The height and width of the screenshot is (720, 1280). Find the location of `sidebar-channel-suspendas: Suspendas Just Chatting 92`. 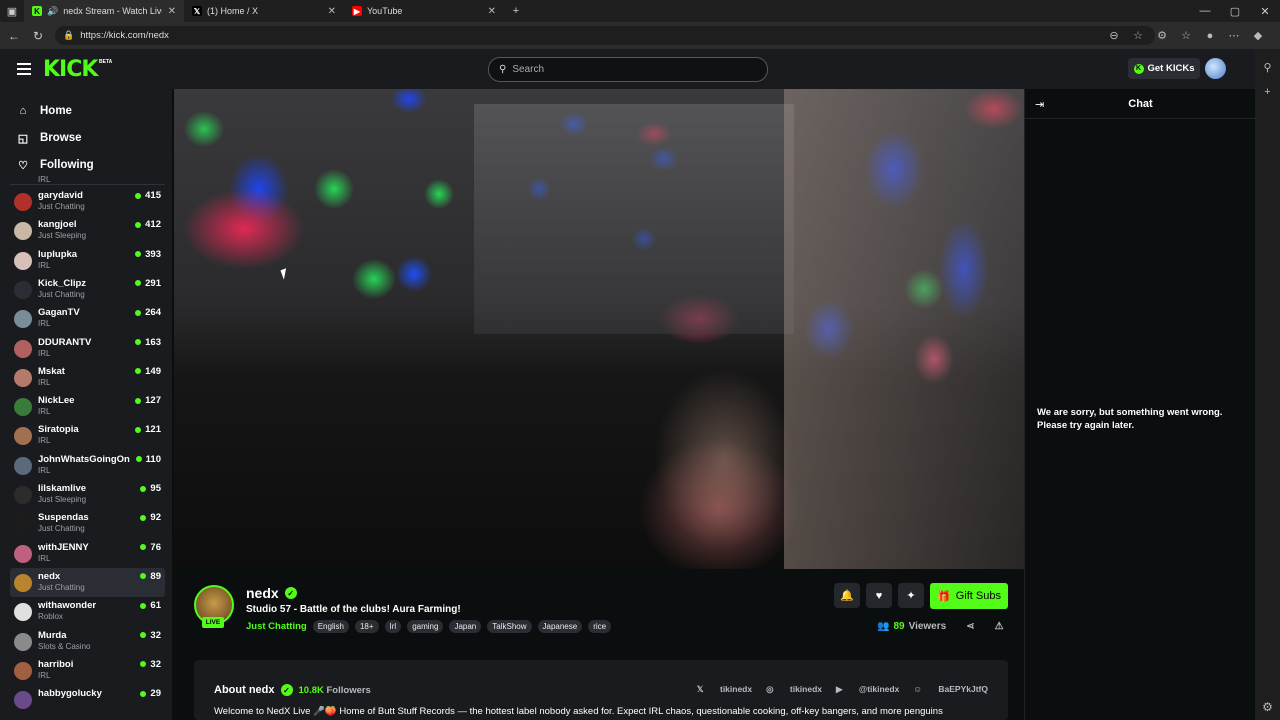

sidebar-channel-suspendas: Suspendas Just Chatting 92 is located at coordinates (87, 523).